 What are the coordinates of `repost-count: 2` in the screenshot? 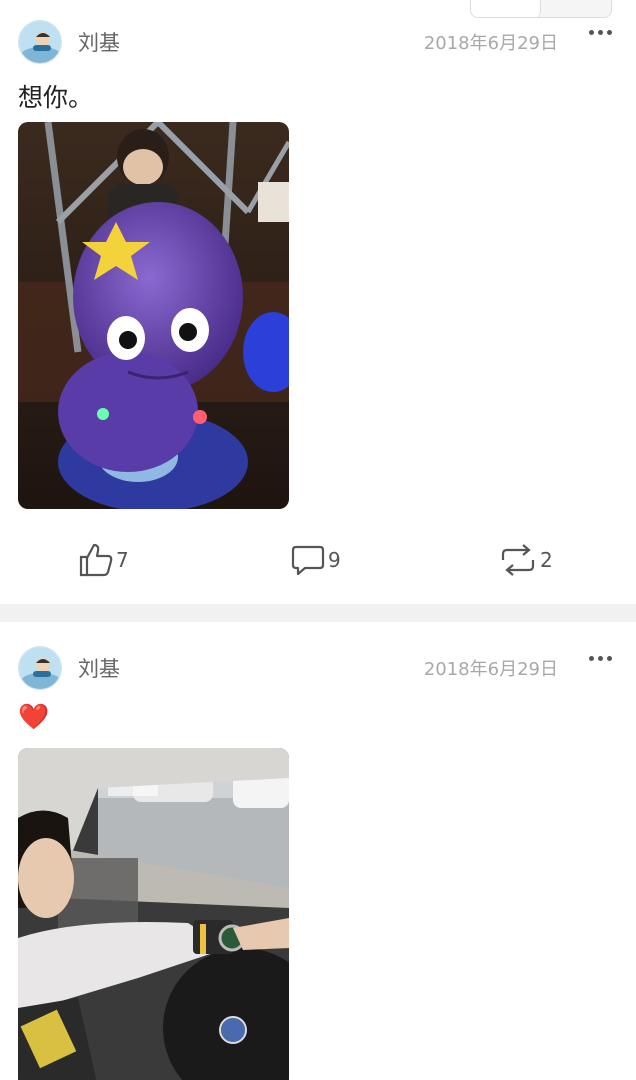 It's located at (546, 560).